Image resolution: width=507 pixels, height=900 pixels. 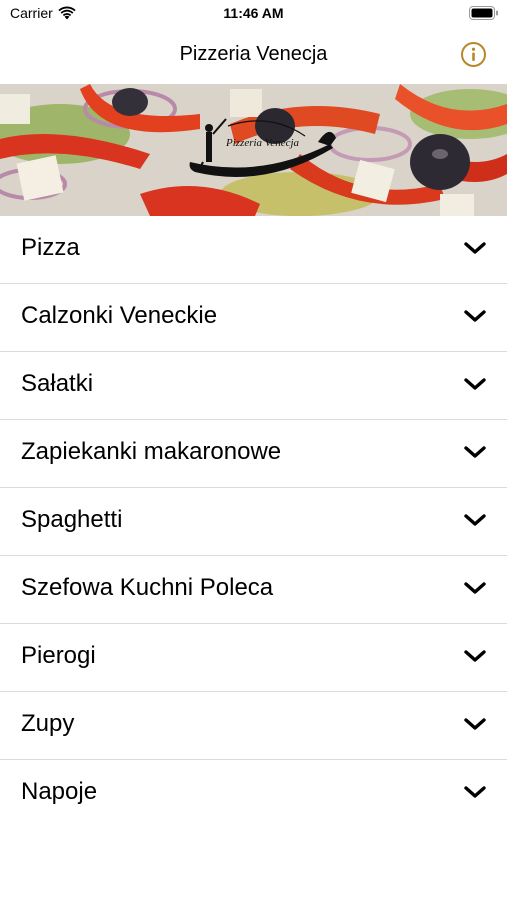 I want to click on menu-item-label: Sałatki, so click(x=57, y=383).